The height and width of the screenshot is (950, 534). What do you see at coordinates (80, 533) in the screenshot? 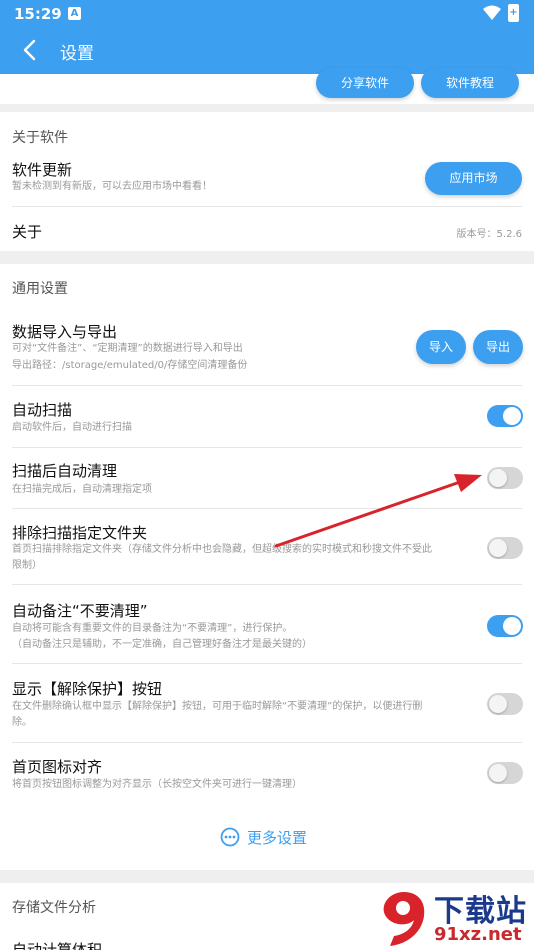
I see `exclude-folder-title: 排除扫描指定文件夹` at bounding box center [80, 533].